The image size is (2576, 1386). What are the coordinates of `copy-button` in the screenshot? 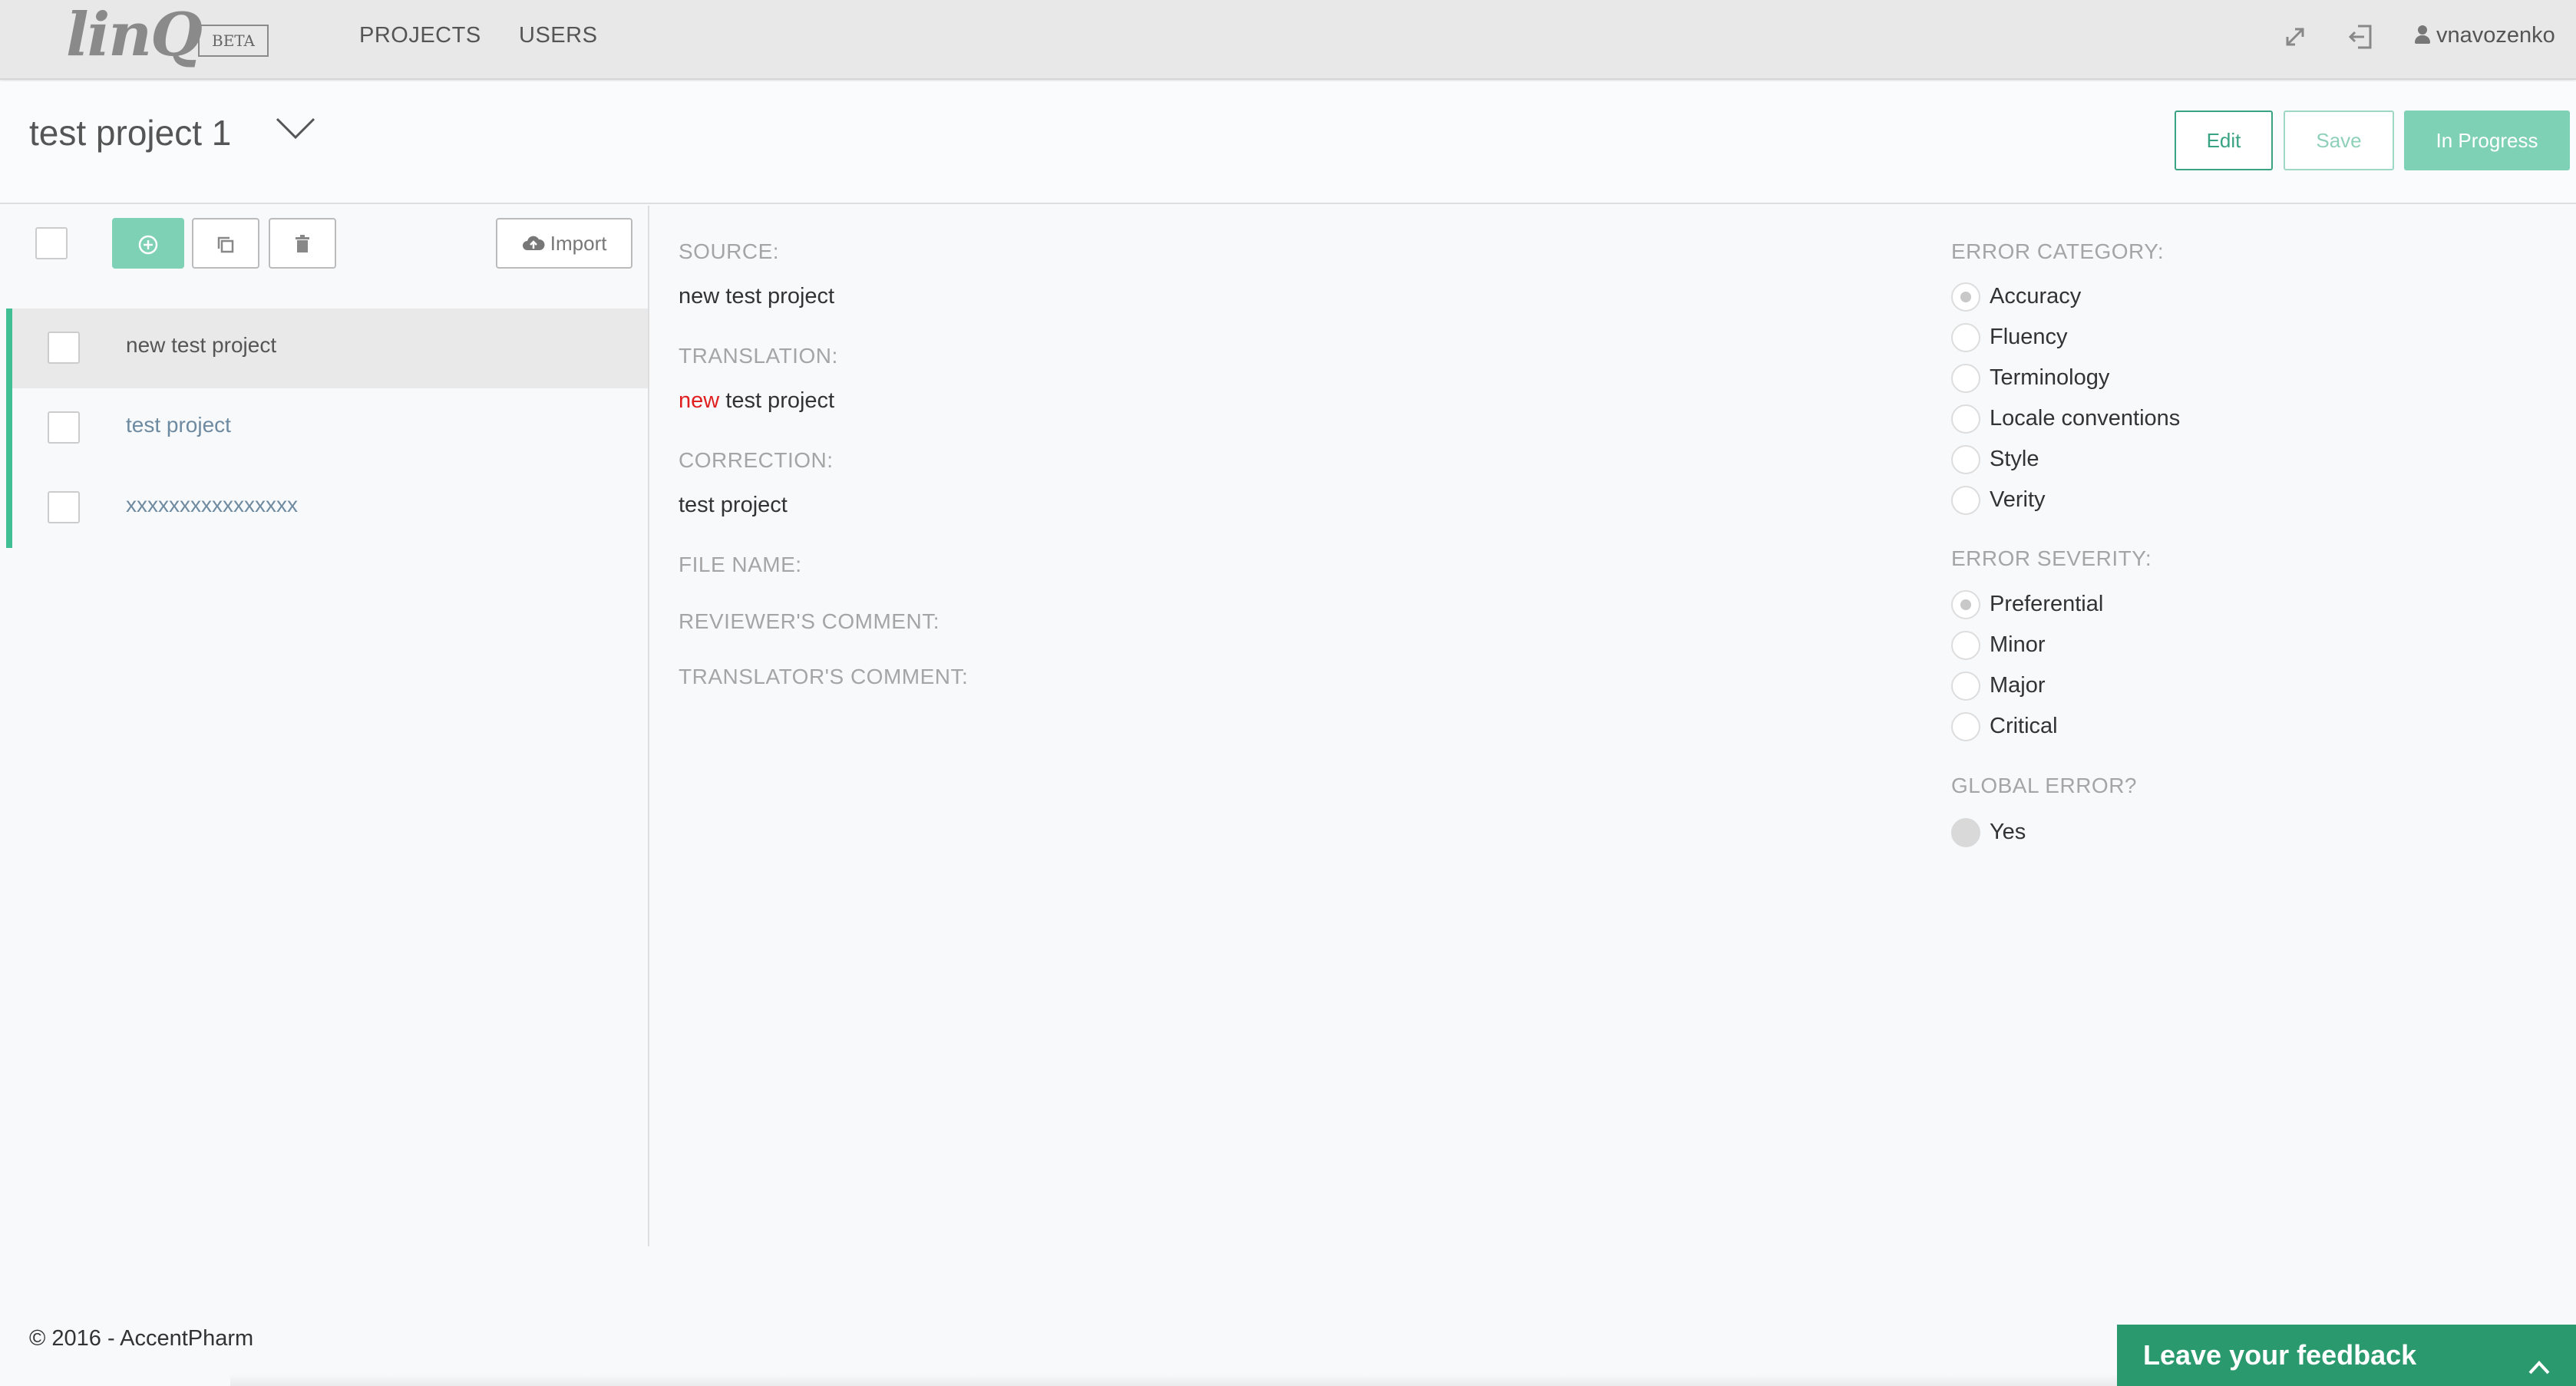 It's located at (225, 243).